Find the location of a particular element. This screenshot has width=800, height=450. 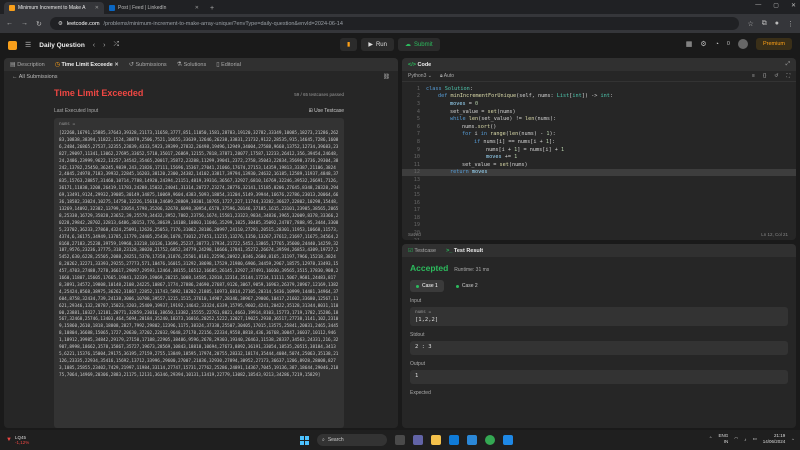

premium-button: Premium is located at coordinates (773, 44).